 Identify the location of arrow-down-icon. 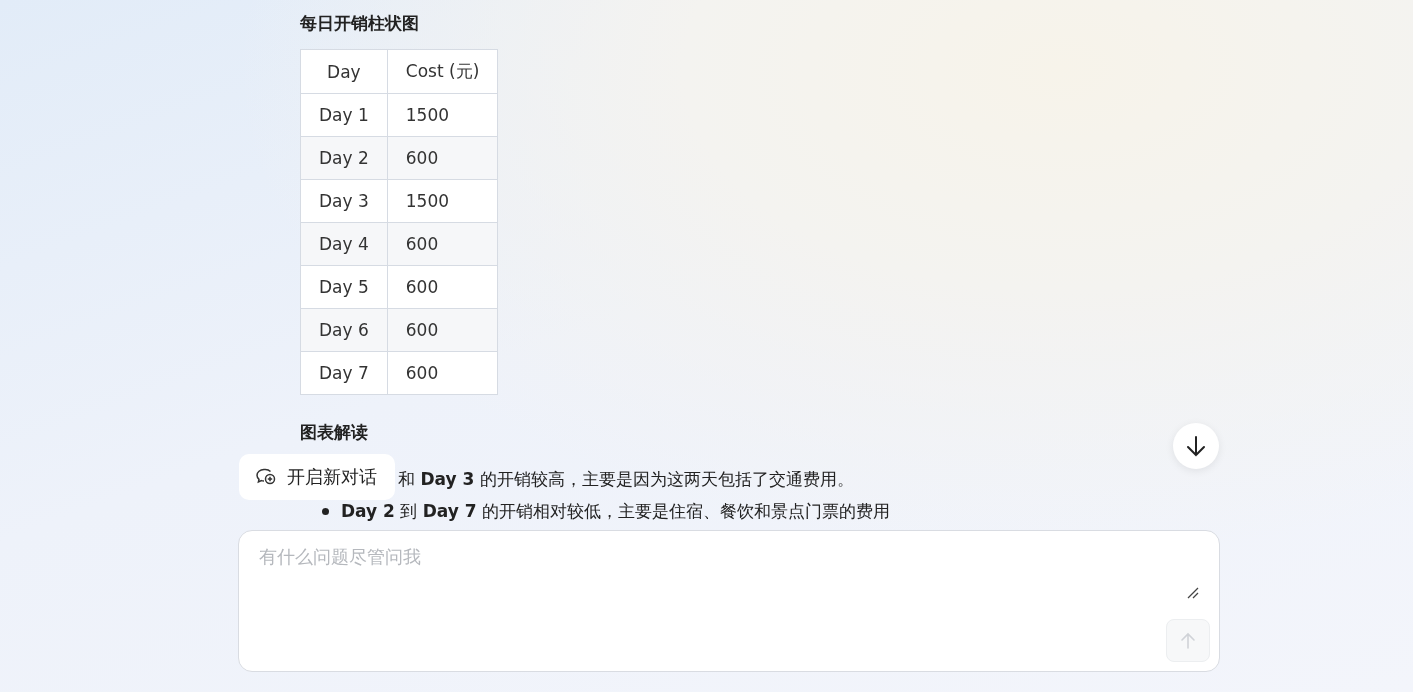
(1196, 446).